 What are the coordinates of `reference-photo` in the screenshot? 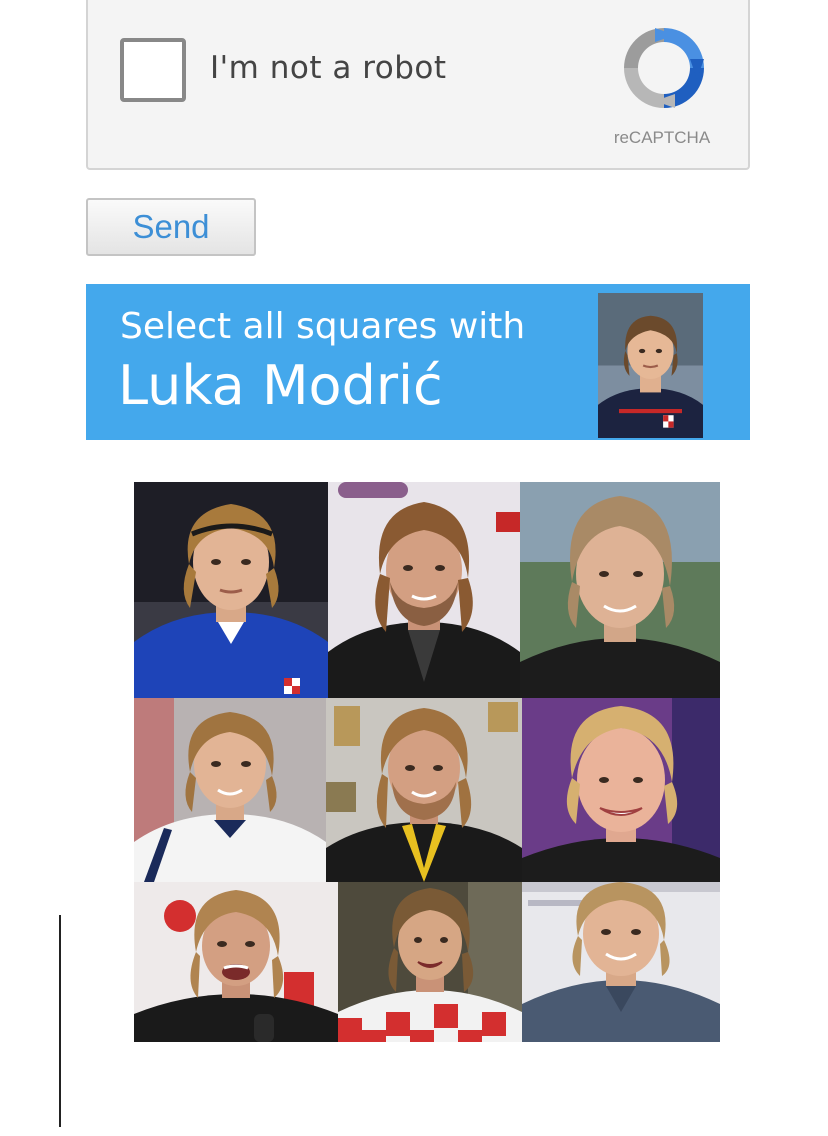 It's located at (650, 365).